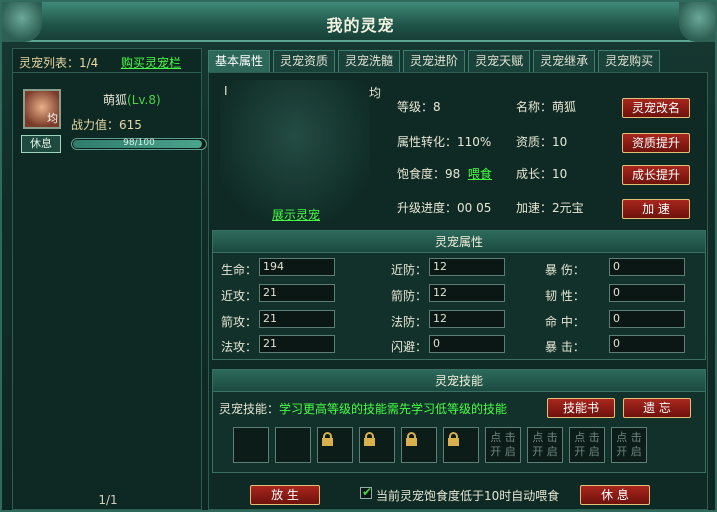 This screenshot has height=512, width=717. I want to click on avatar-badge: 均, so click(52, 118).